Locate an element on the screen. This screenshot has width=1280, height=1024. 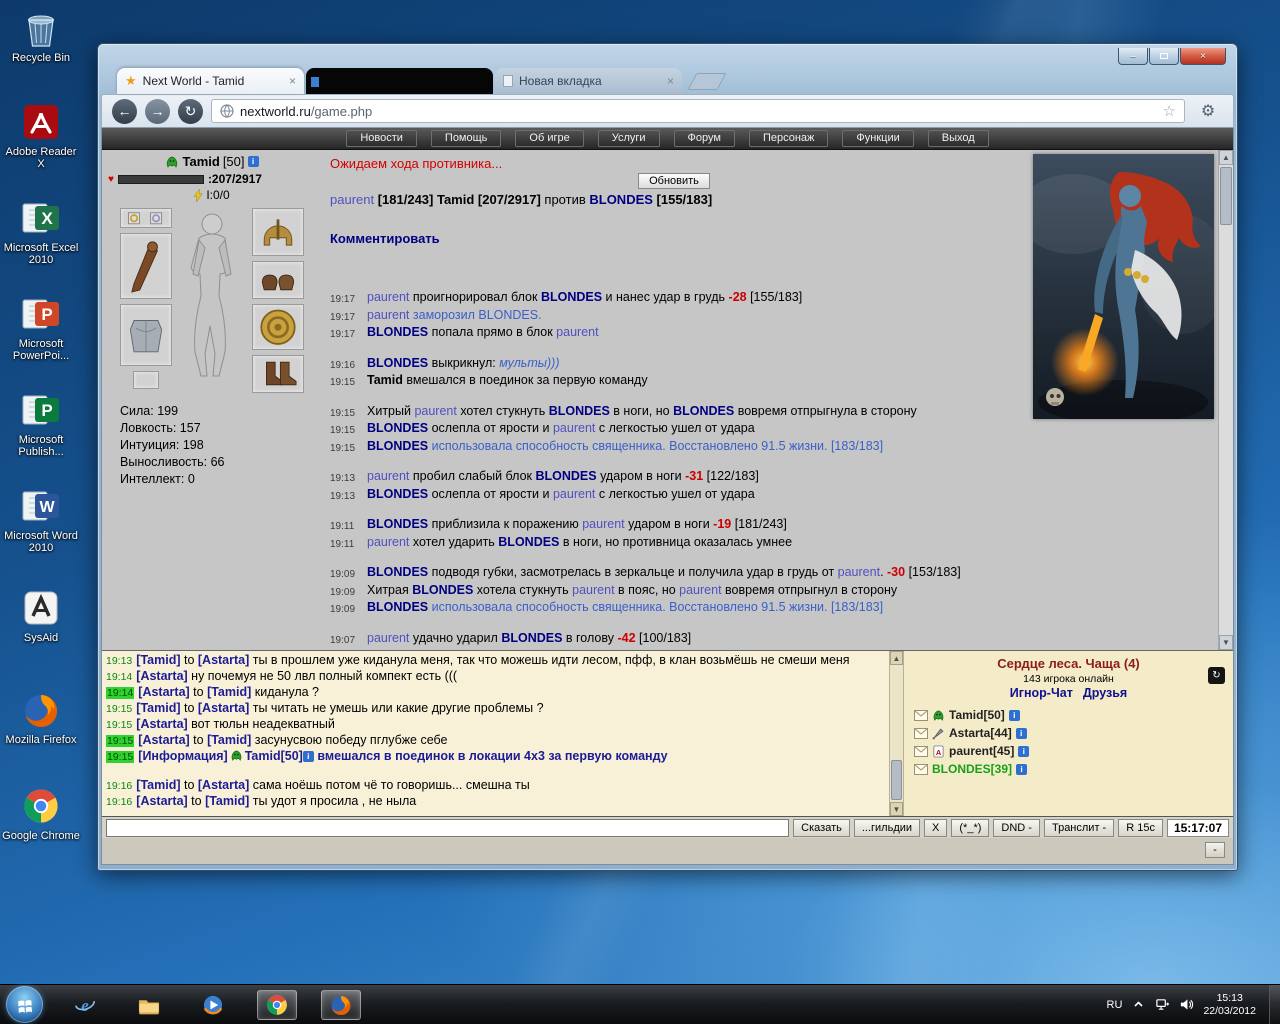
taskbar-explorer-icon is located at coordinates (149, 1005).